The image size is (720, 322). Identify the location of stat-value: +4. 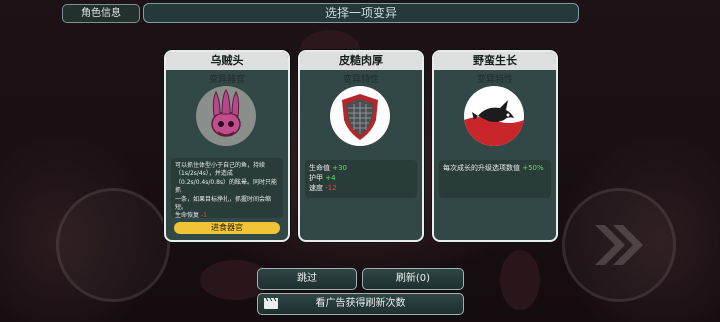
(330, 178).